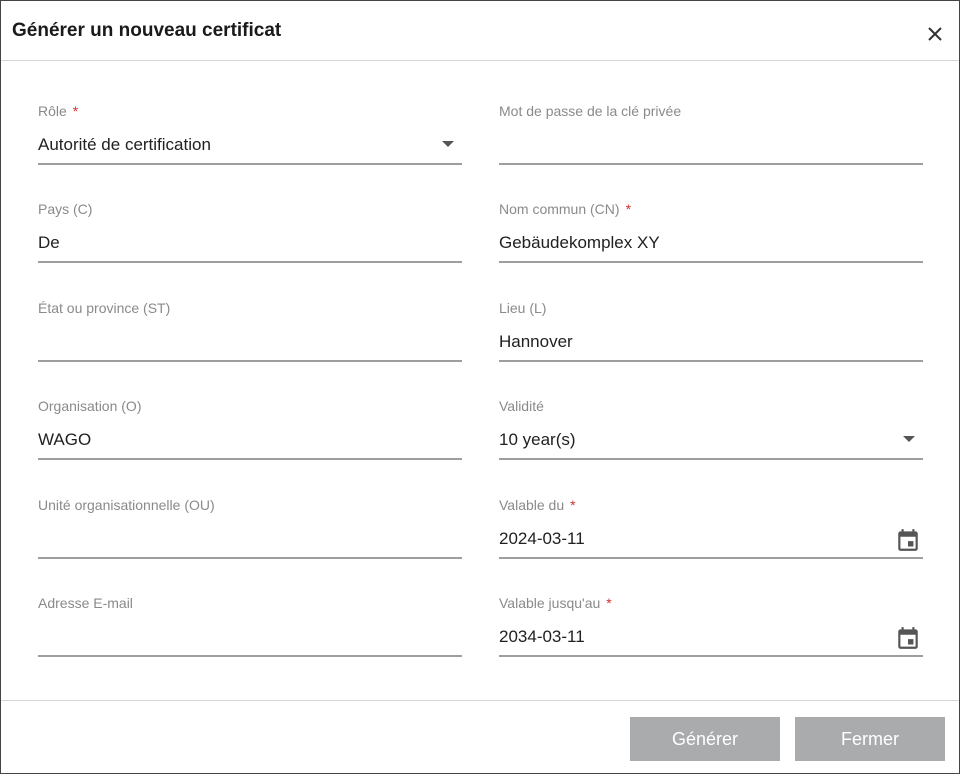 Image resolution: width=960 pixels, height=774 pixels. I want to click on valid-until-field: Valable jusqu'au * 2034-03-11, so click(711, 631).